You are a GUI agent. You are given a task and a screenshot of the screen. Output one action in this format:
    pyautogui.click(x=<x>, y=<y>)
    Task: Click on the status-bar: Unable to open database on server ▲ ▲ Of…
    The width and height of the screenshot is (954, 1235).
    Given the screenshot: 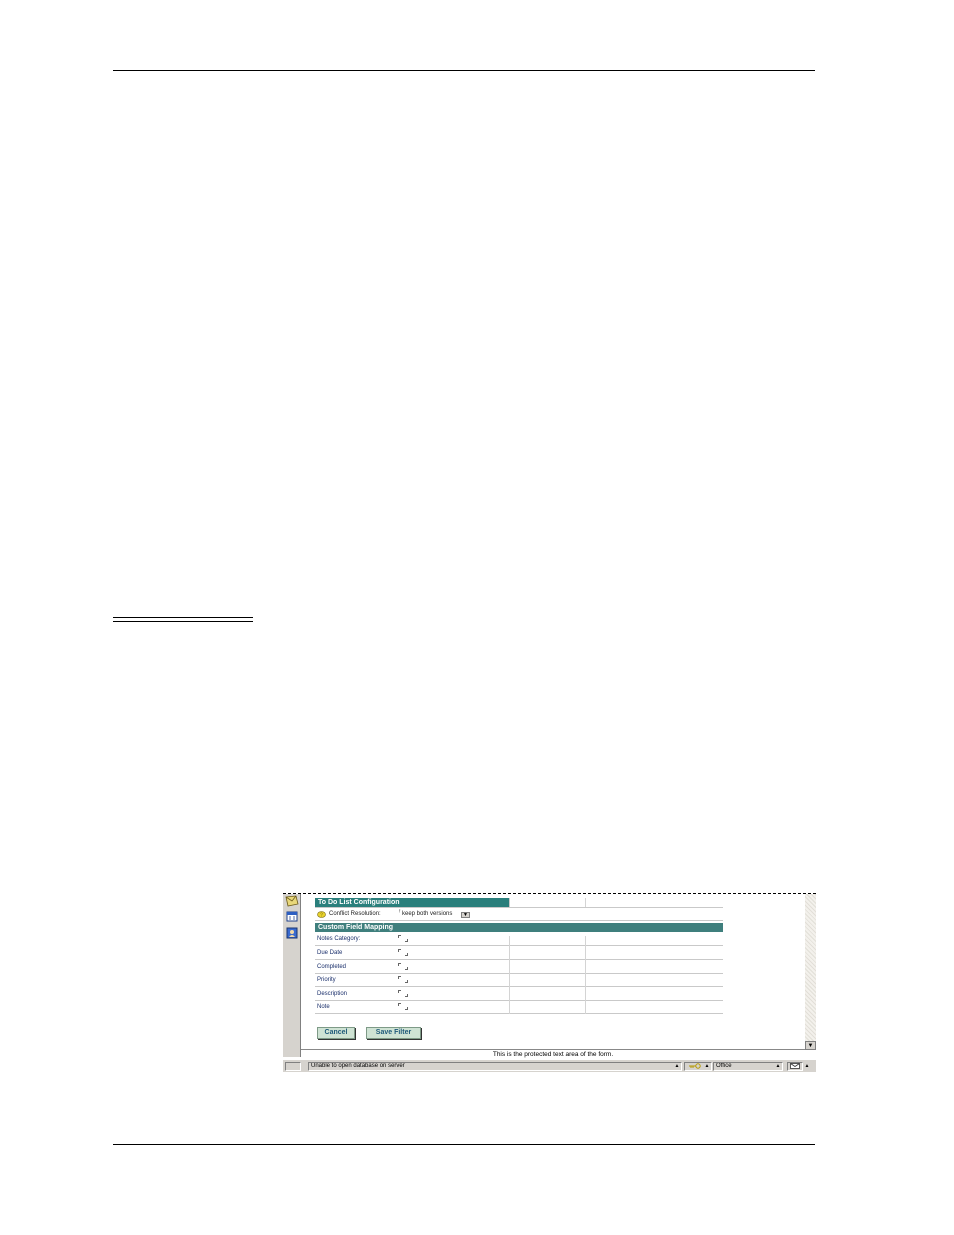 What is the action you would take?
    pyautogui.click(x=549, y=1065)
    